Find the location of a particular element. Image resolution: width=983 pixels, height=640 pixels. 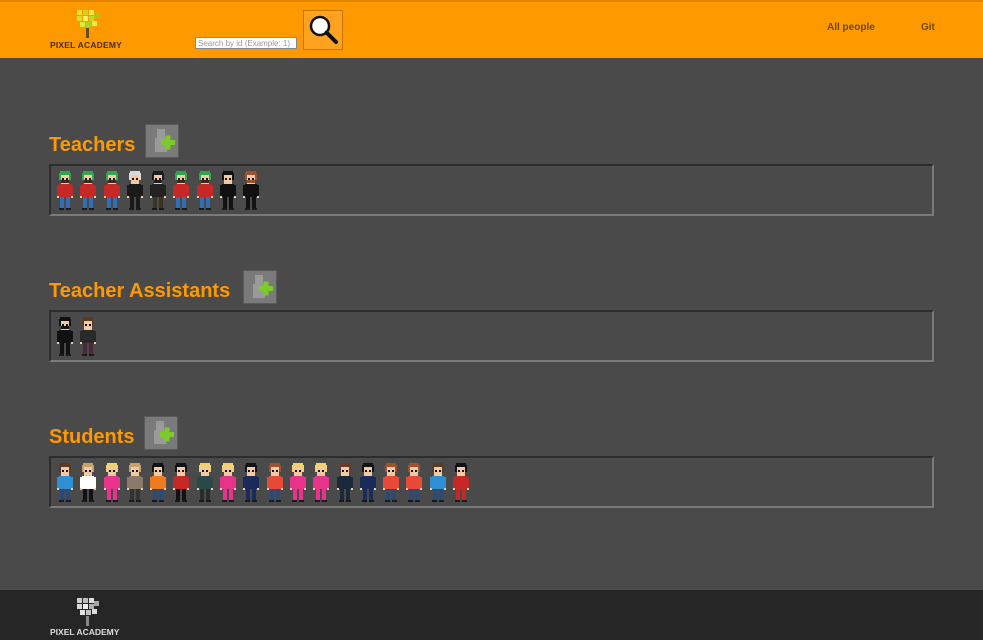

students-row is located at coordinates (262, 484).